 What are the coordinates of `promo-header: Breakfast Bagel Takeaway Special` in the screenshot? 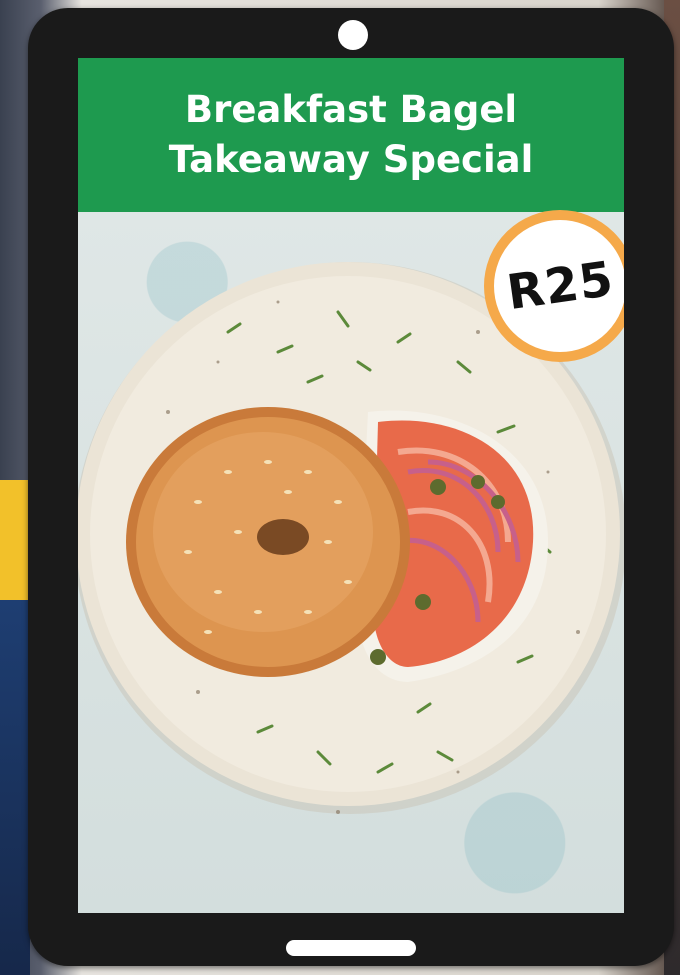 It's located at (351, 135).